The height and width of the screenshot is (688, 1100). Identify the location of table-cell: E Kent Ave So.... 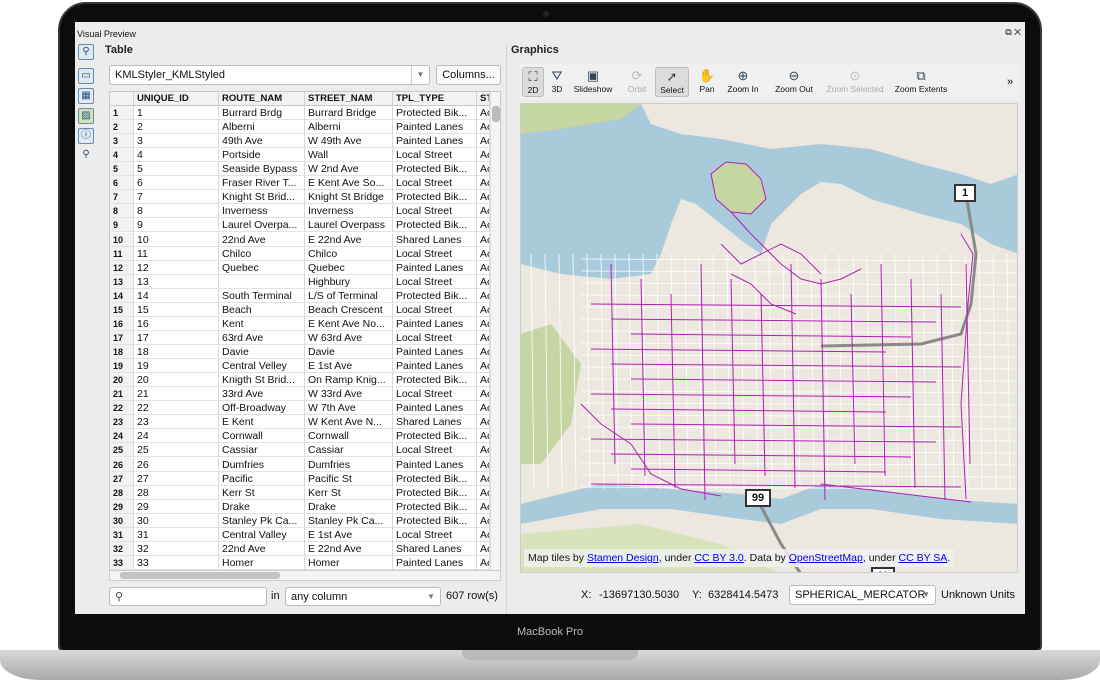
(349, 183).